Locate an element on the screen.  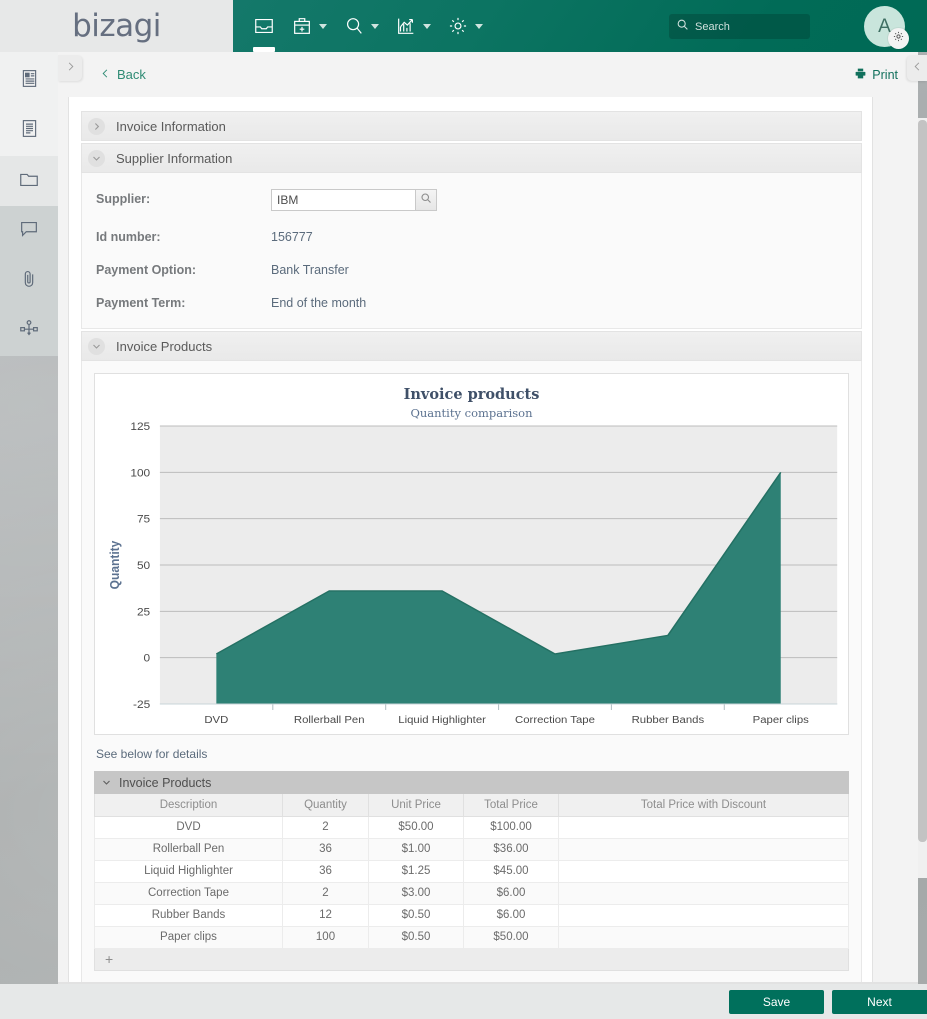
section-title: Supplier Information is located at coordinates (174, 158).